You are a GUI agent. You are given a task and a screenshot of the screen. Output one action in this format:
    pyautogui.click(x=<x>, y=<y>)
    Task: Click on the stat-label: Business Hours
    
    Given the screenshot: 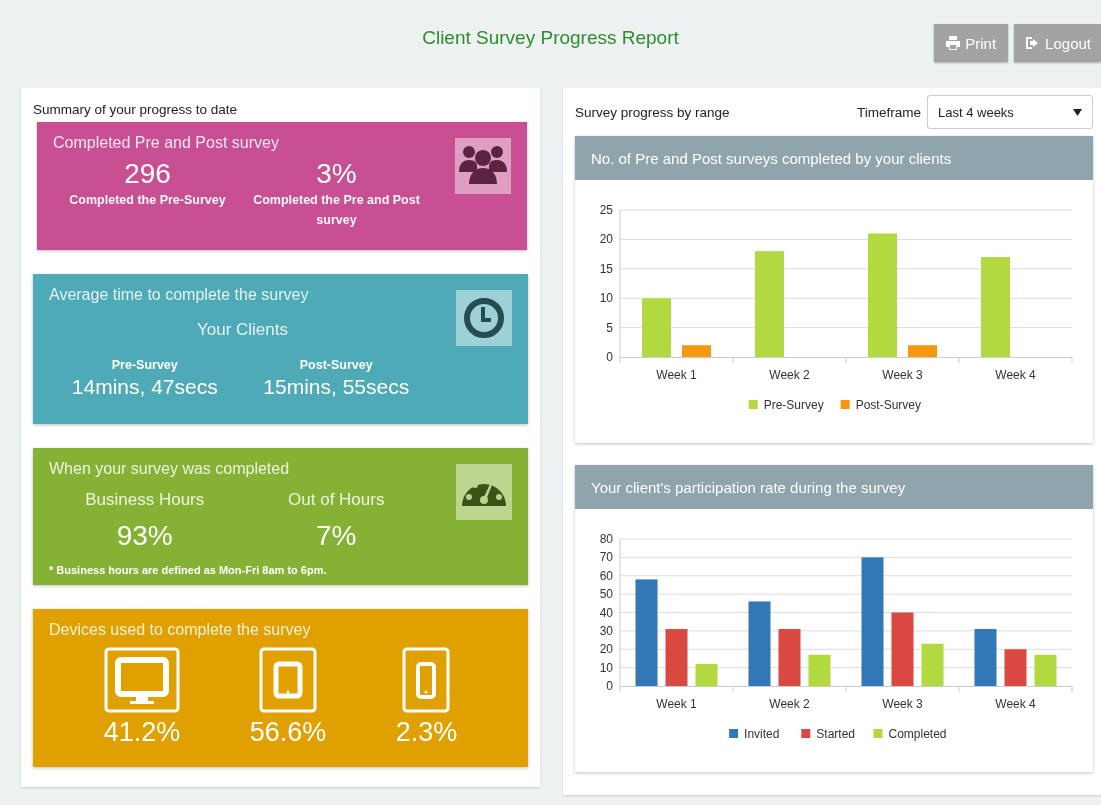 What is the action you would take?
    pyautogui.click(x=145, y=500)
    